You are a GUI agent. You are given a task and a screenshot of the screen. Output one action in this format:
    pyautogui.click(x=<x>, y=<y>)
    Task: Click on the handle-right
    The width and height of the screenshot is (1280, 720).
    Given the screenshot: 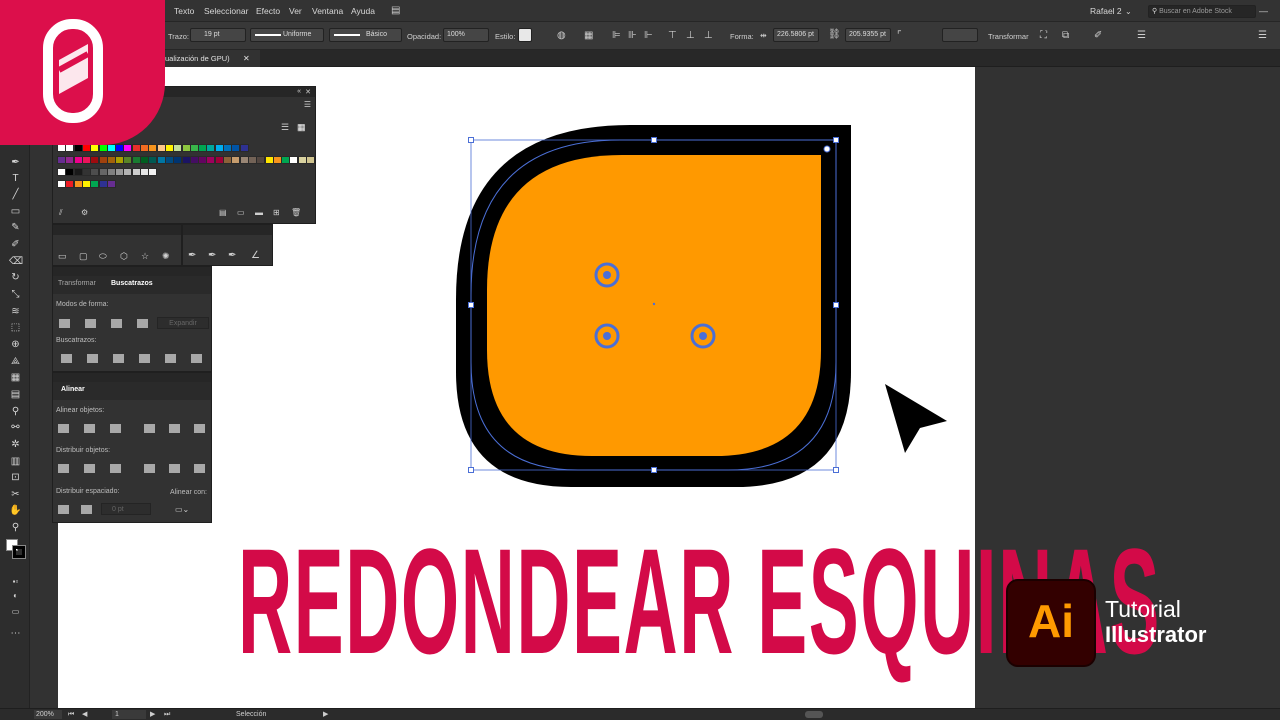 What is the action you would take?
    pyautogui.click(x=836, y=305)
    